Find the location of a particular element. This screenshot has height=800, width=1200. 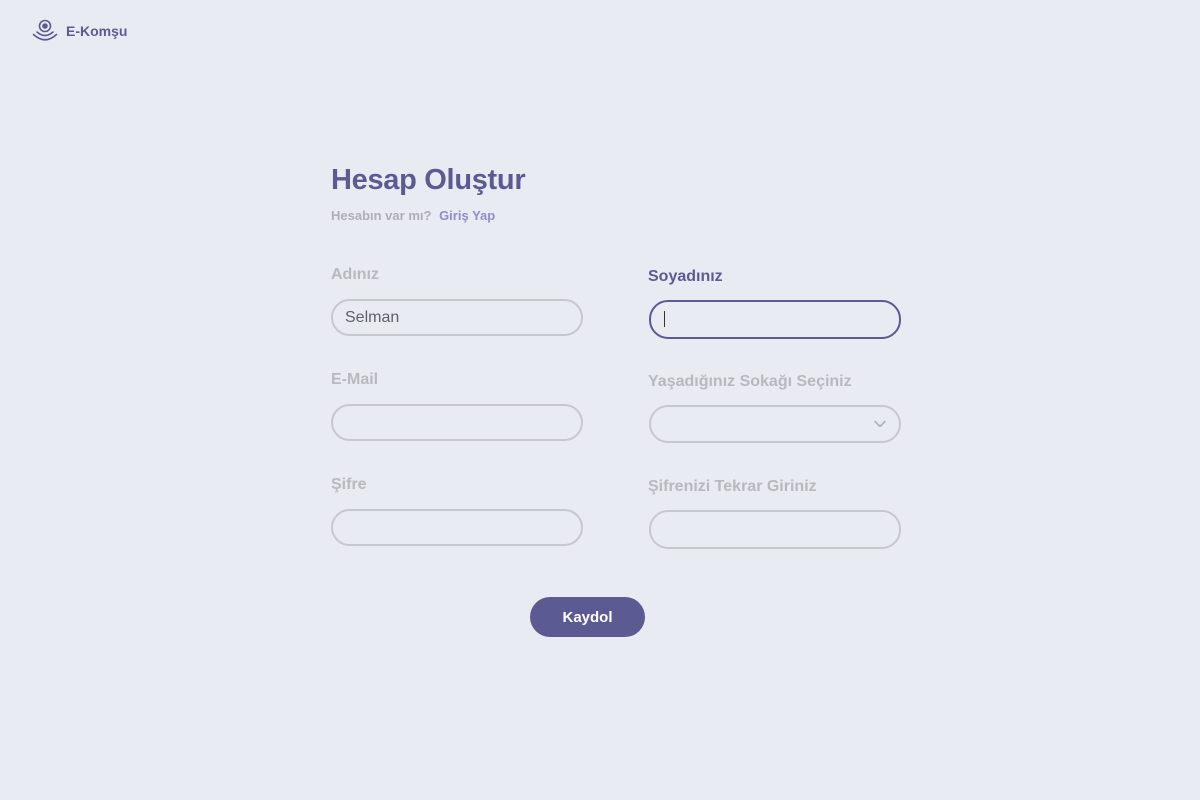

radar-person-icon is located at coordinates (45, 30).